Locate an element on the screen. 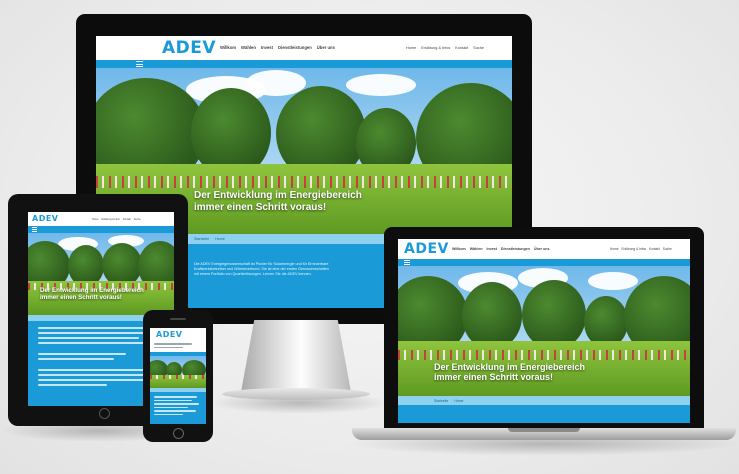 The width and height of the screenshot is (739, 474). monitor-stand-base is located at coordinates (296, 394).